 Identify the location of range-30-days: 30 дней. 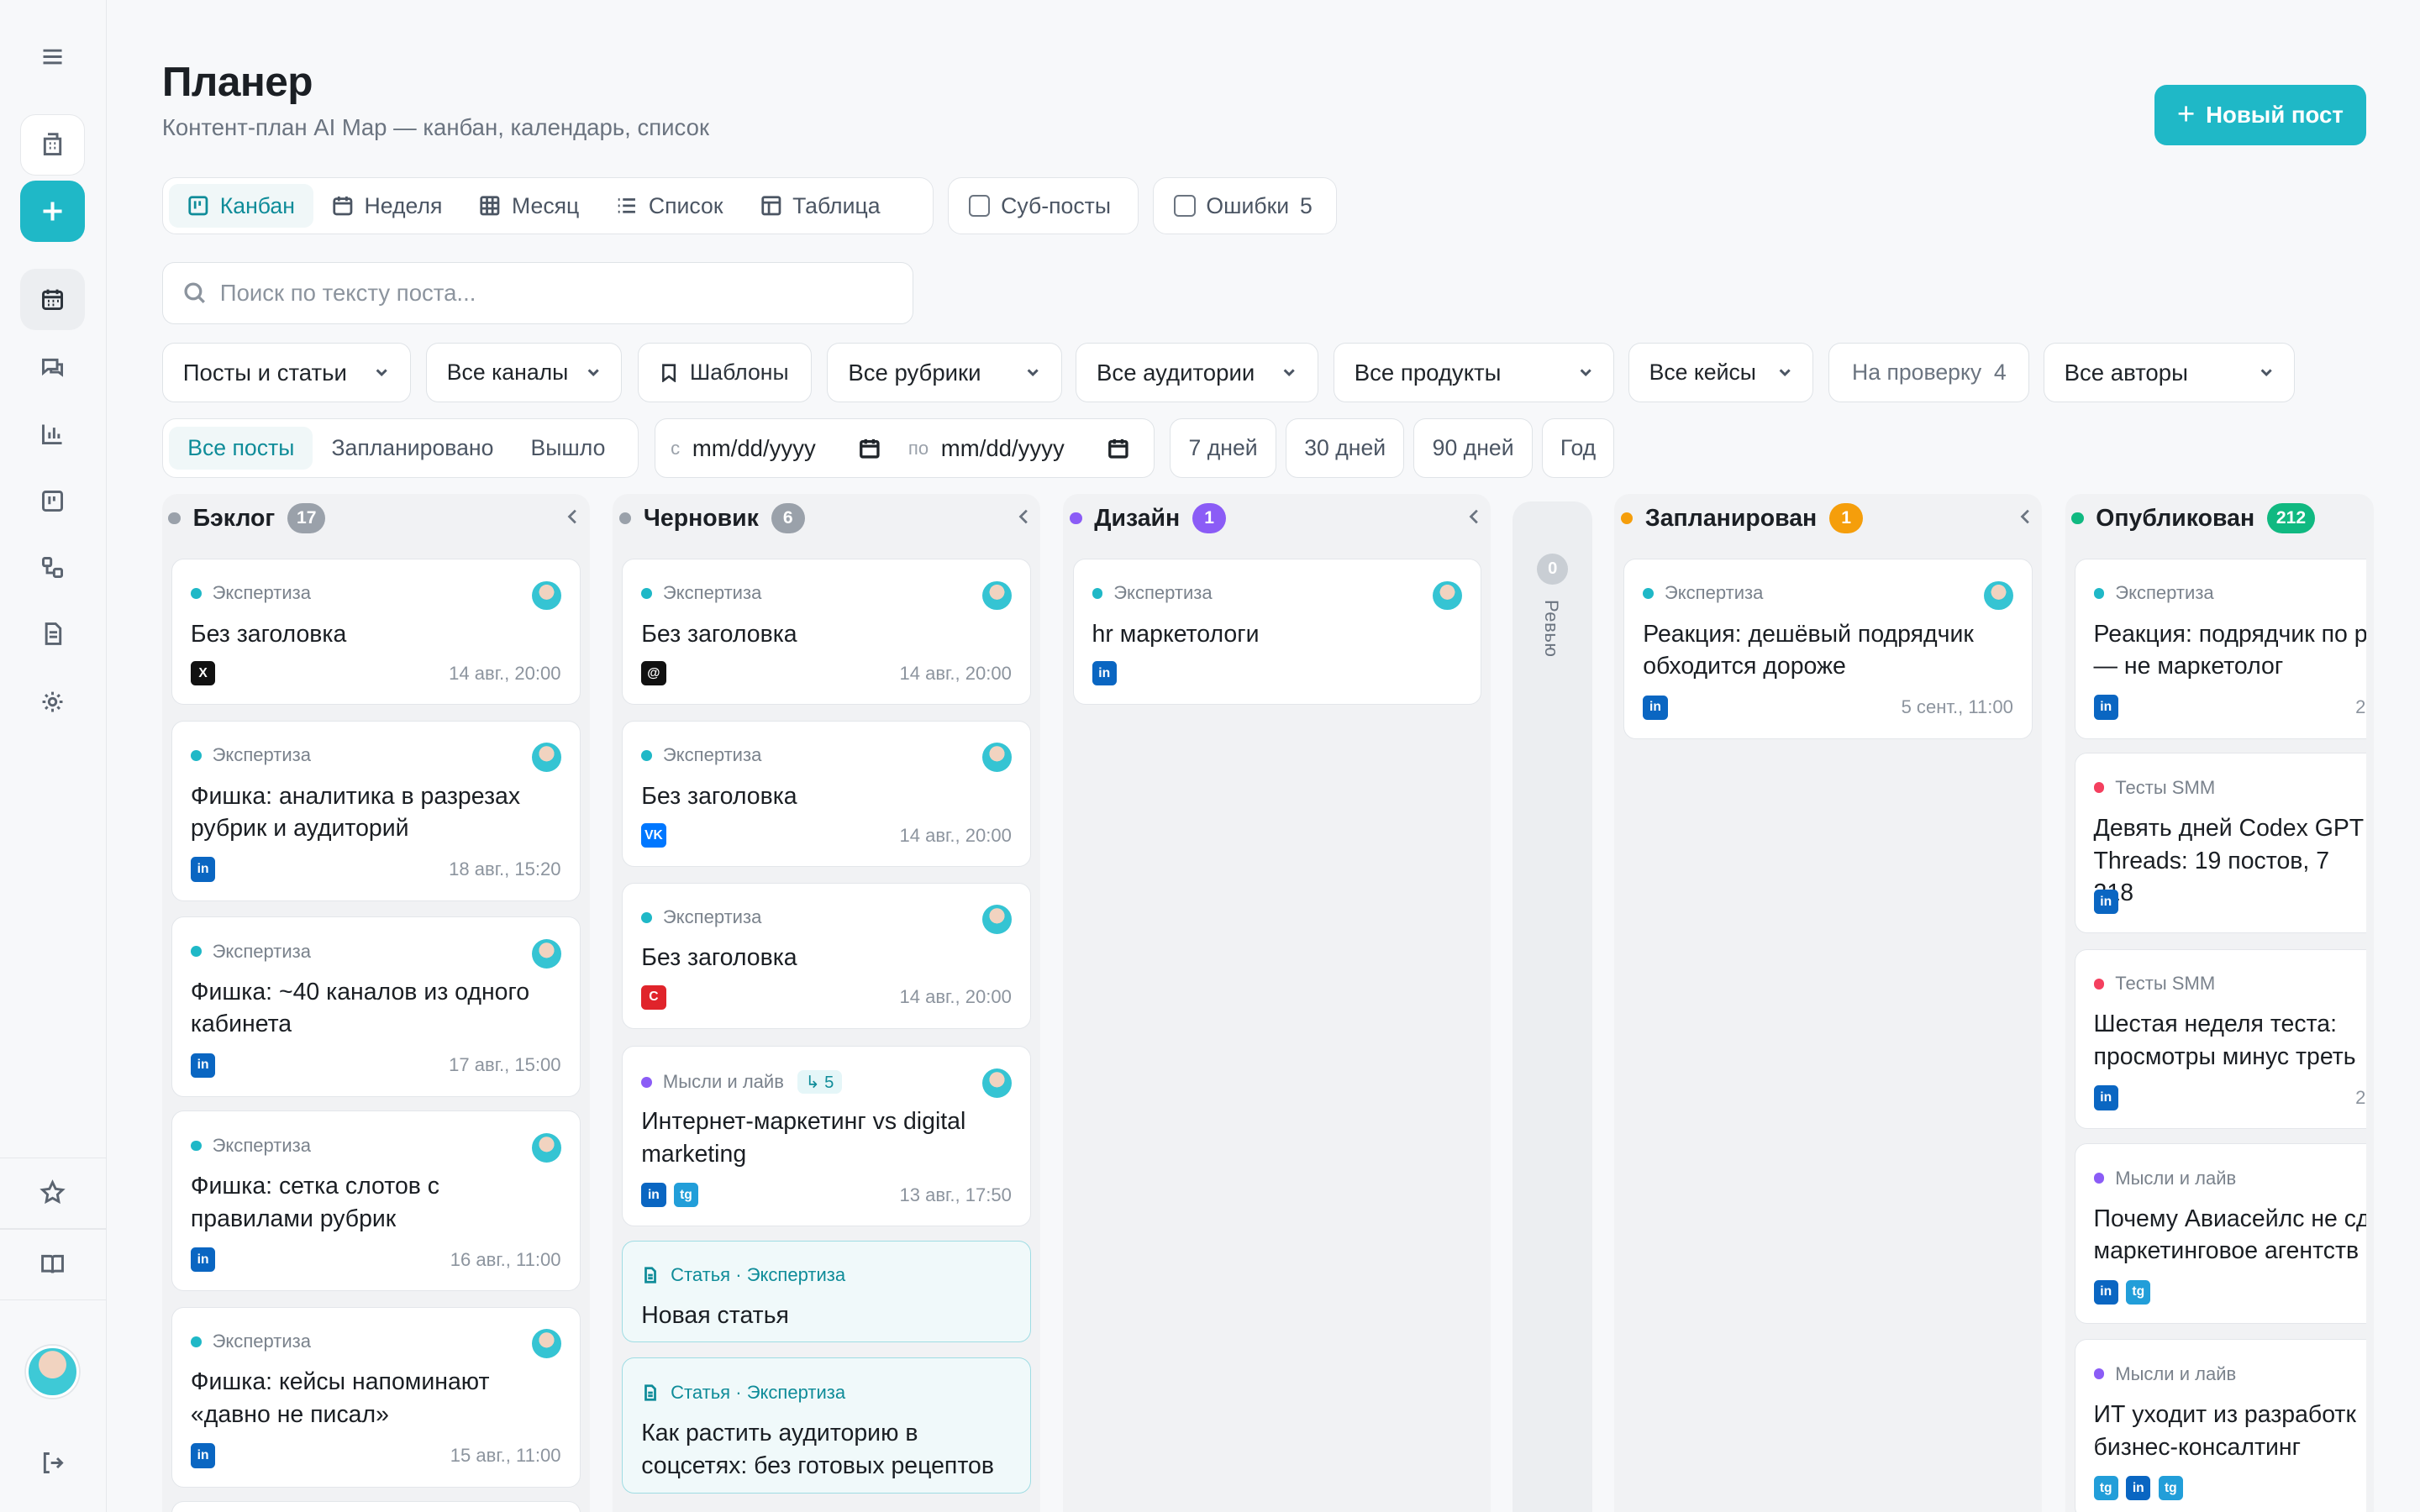
(1345, 448).